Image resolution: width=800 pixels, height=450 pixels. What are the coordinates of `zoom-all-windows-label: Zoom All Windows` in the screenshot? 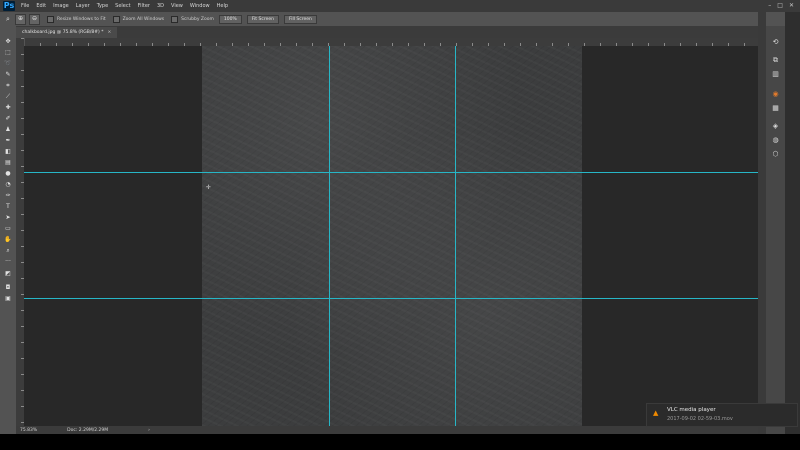 It's located at (143, 19).